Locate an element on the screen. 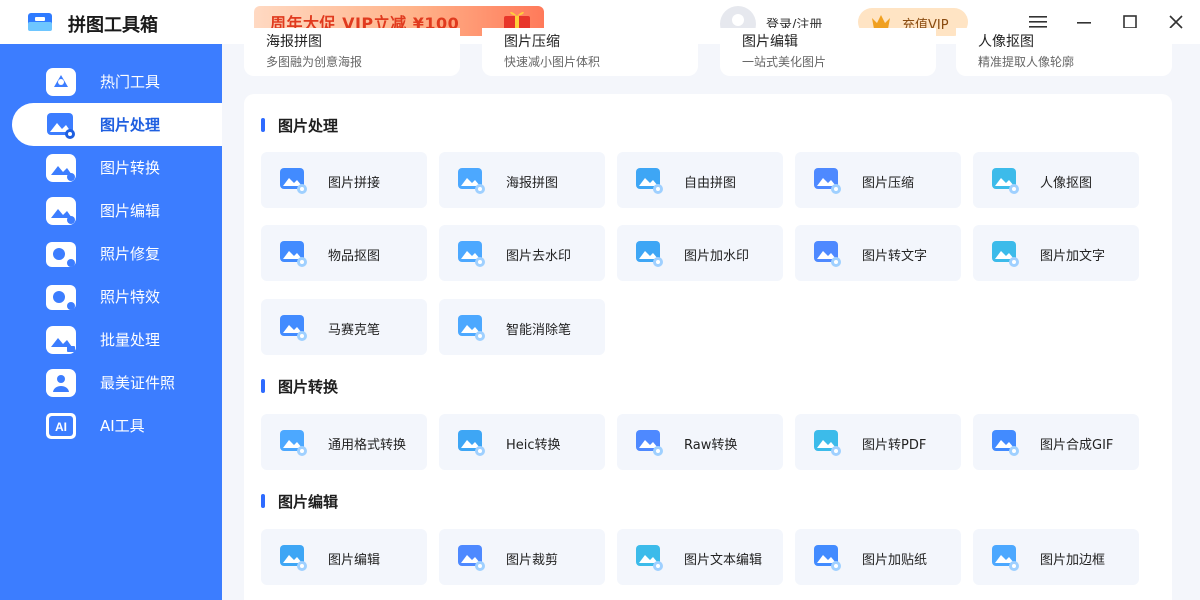 This screenshot has height=600, width=1200. image-edit-icon is located at coordinates (61, 211).